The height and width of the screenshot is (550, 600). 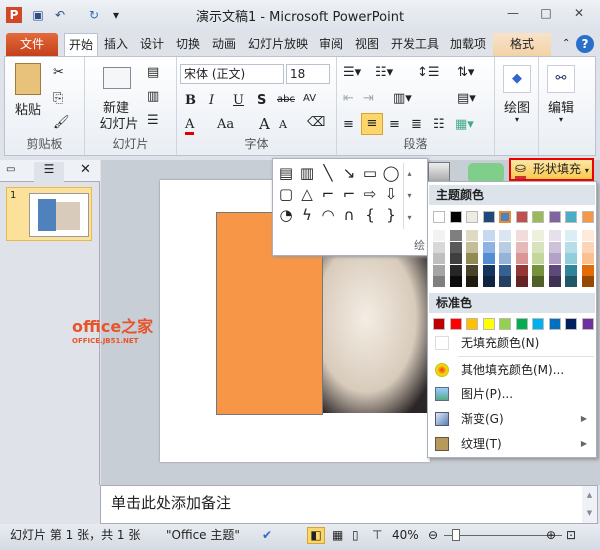 What do you see at coordinates (264, 124) in the screenshot?
I see `grow-font-button: A` at bounding box center [264, 124].